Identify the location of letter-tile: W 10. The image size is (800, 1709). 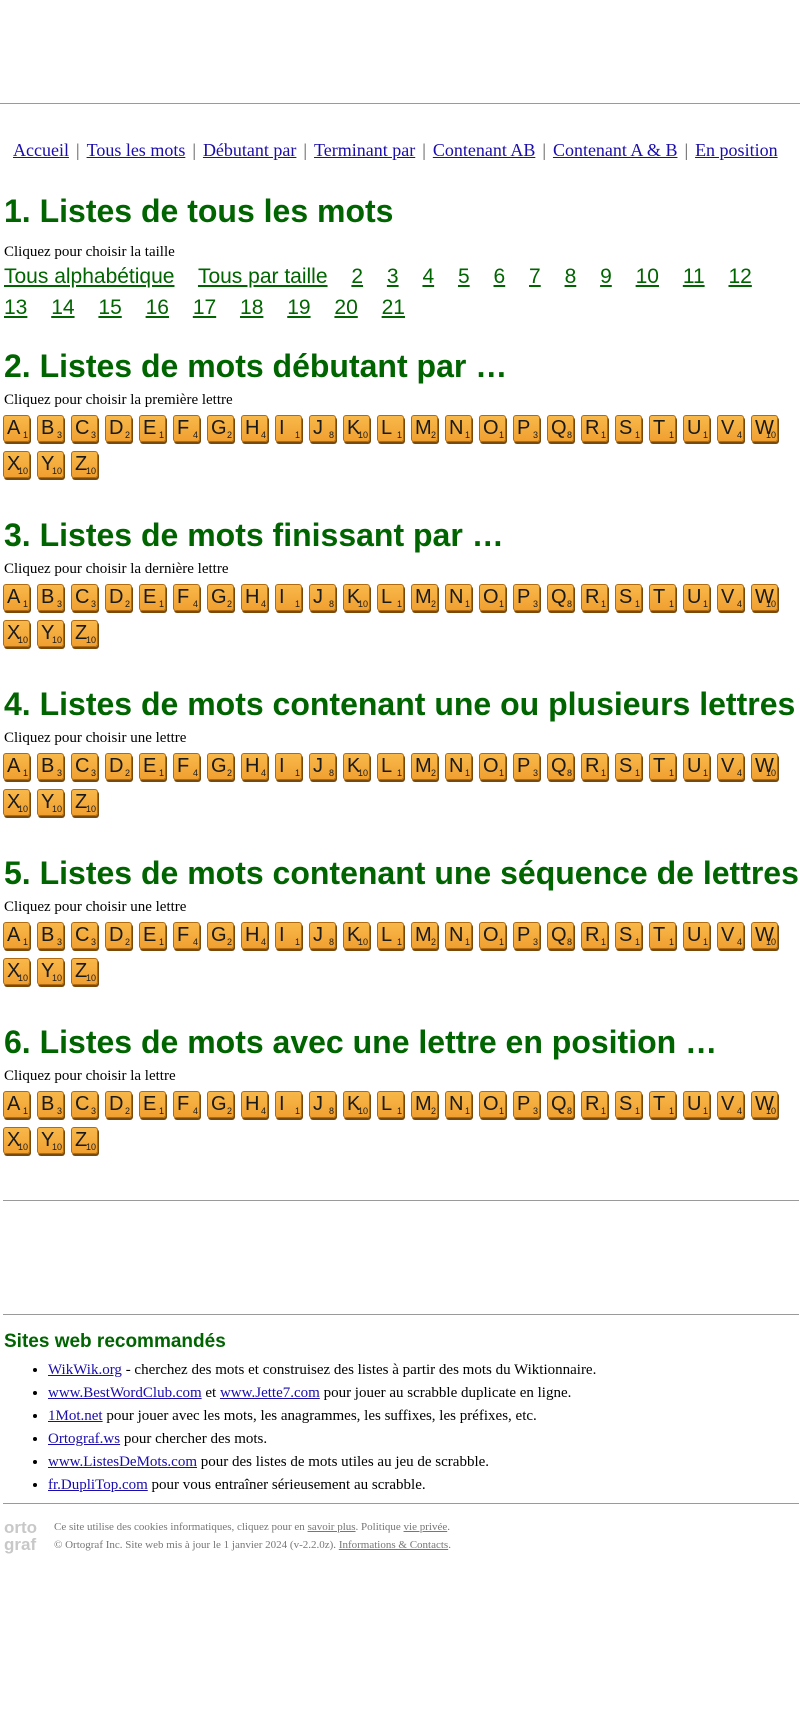
(764, 935).